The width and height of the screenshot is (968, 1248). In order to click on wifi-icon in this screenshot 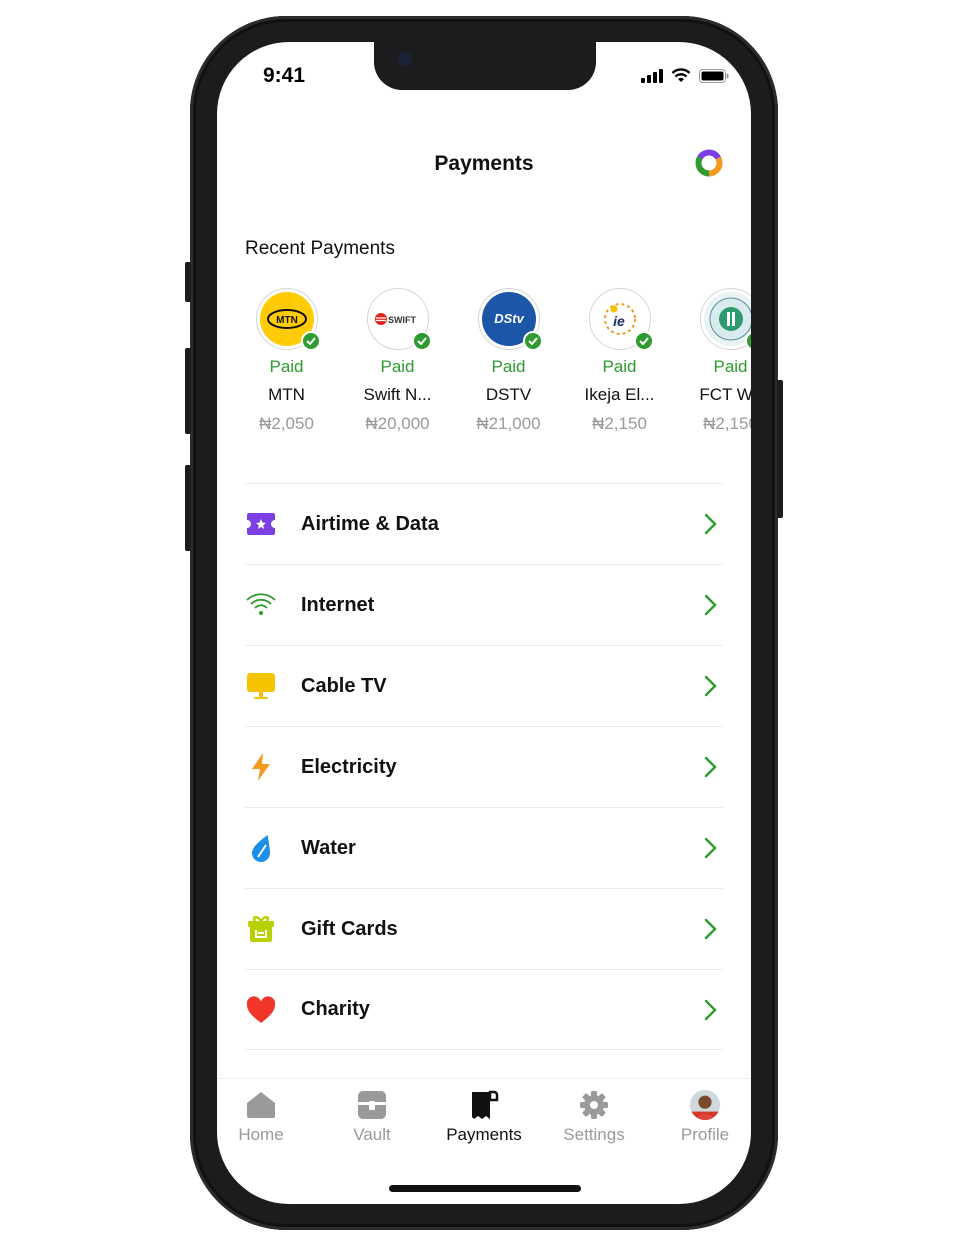, I will do `click(261, 605)`.